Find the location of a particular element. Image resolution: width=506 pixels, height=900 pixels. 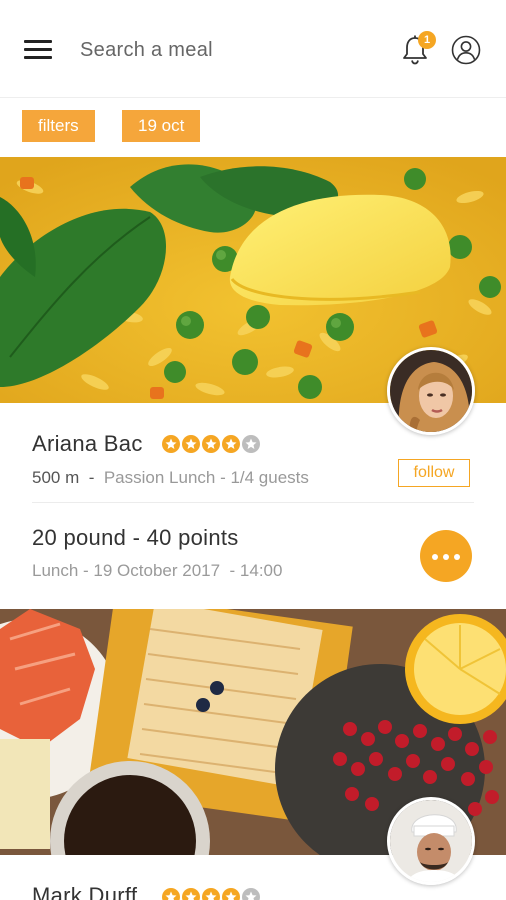

more-options-button is located at coordinates (446, 556).